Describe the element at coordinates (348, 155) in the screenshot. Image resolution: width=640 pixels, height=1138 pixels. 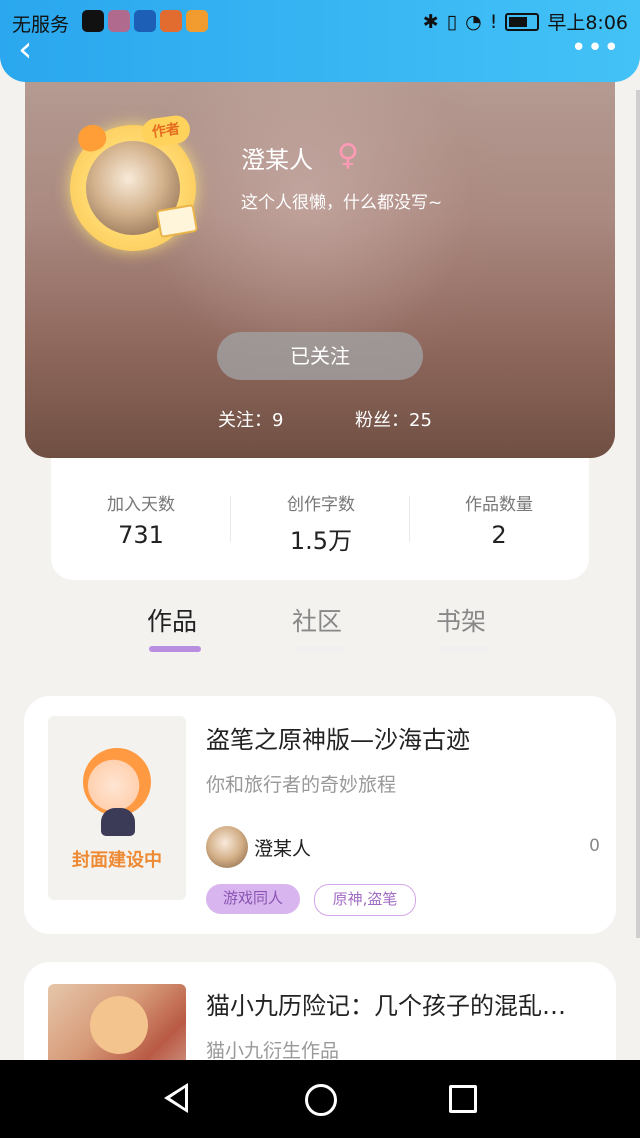
I see `female-icon: ♀` at that location.